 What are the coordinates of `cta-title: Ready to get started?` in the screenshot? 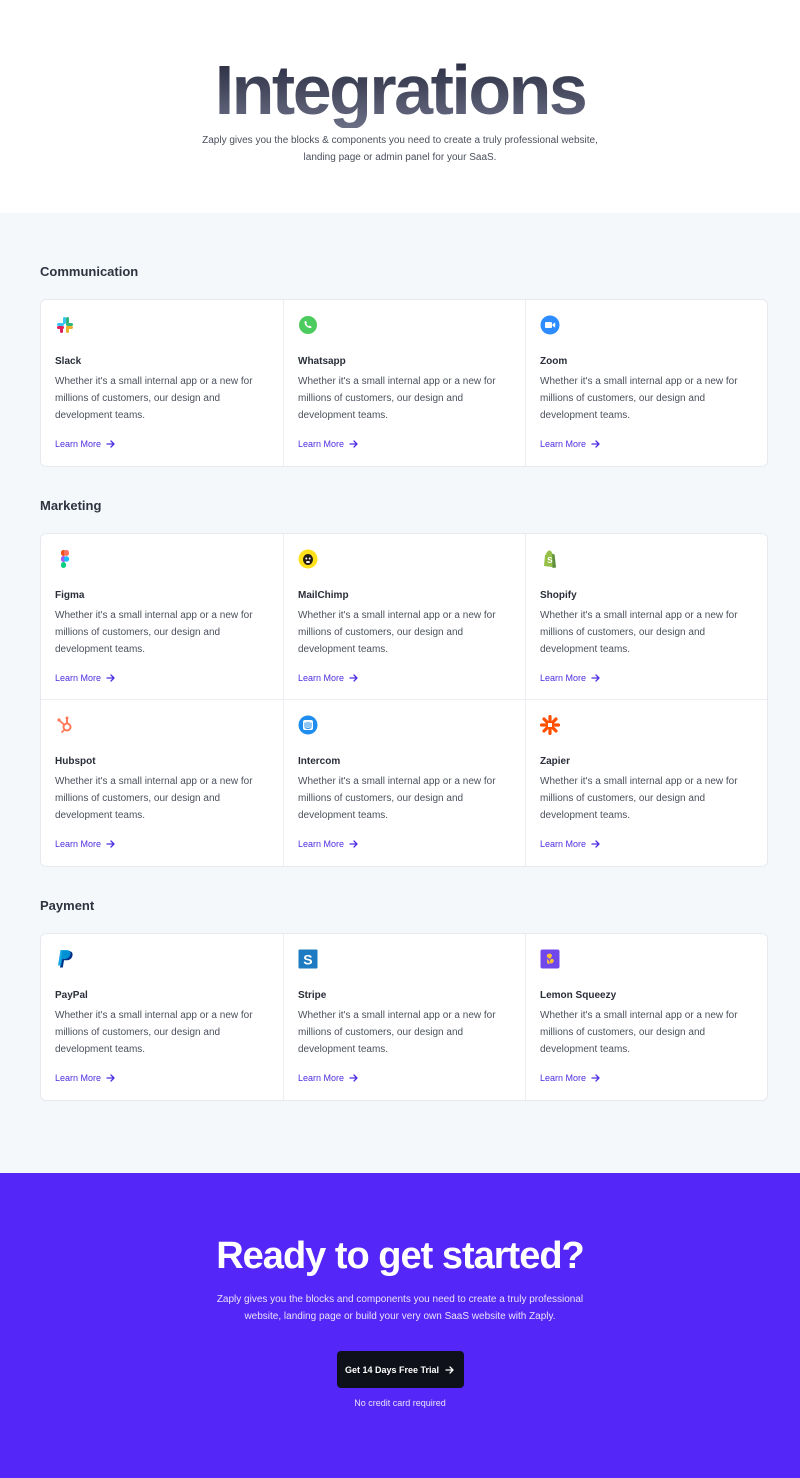 It's located at (400, 1256).